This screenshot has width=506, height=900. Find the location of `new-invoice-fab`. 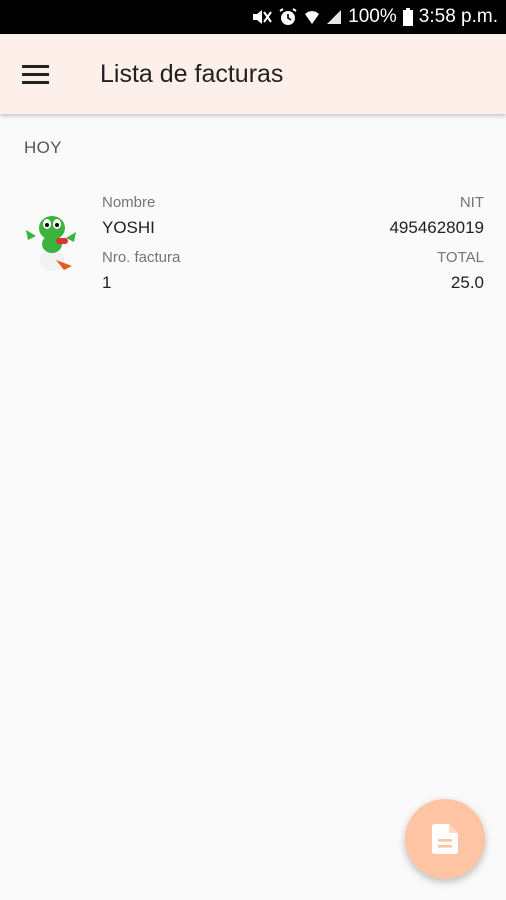

new-invoice-fab is located at coordinates (445, 839).